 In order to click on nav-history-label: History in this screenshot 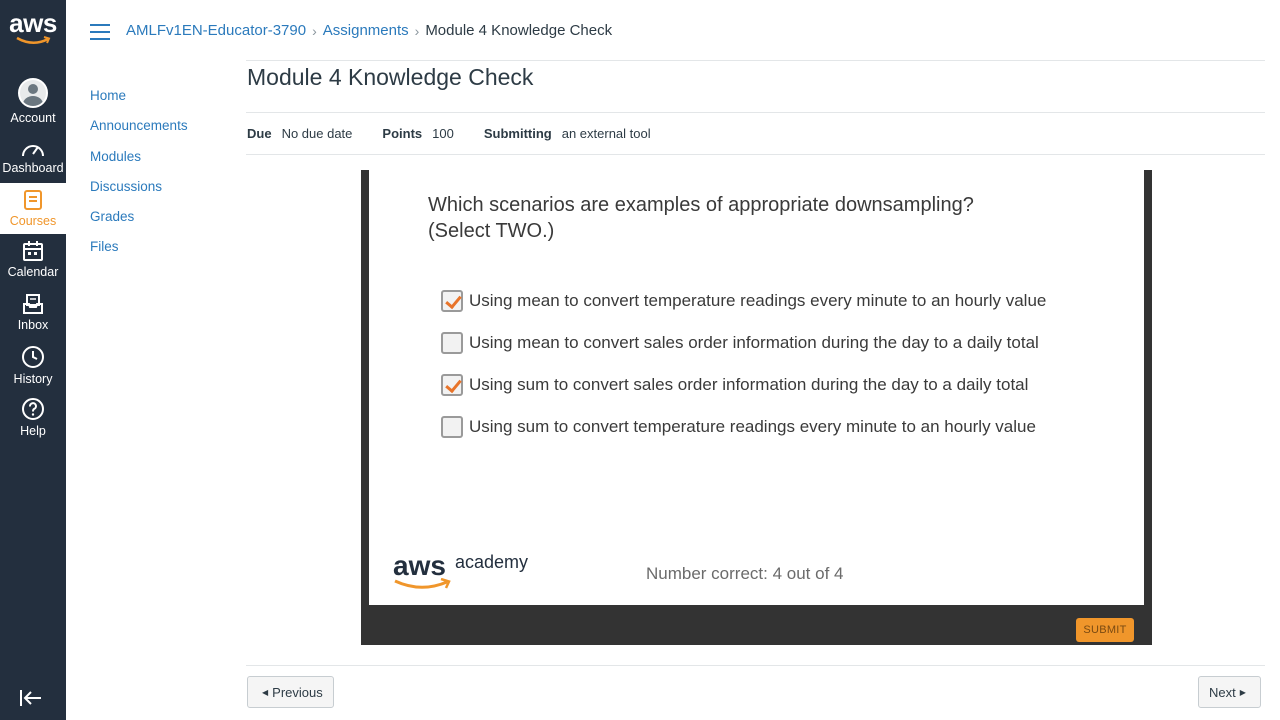, I will do `click(33, 379)`.